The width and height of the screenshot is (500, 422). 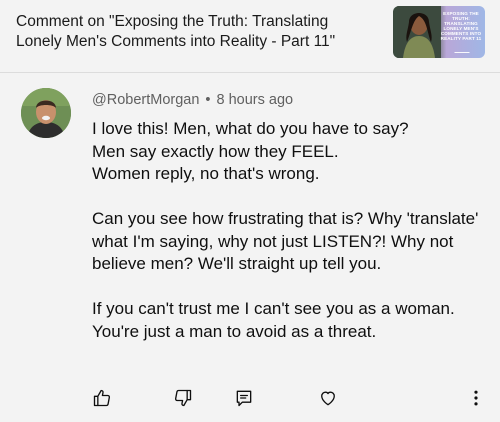 What do you see at coordinates (462, 52) in the screenshot?
I see `thumbnail-subtext: ▬▬▬▬▬` at bounding box center [462, 52].